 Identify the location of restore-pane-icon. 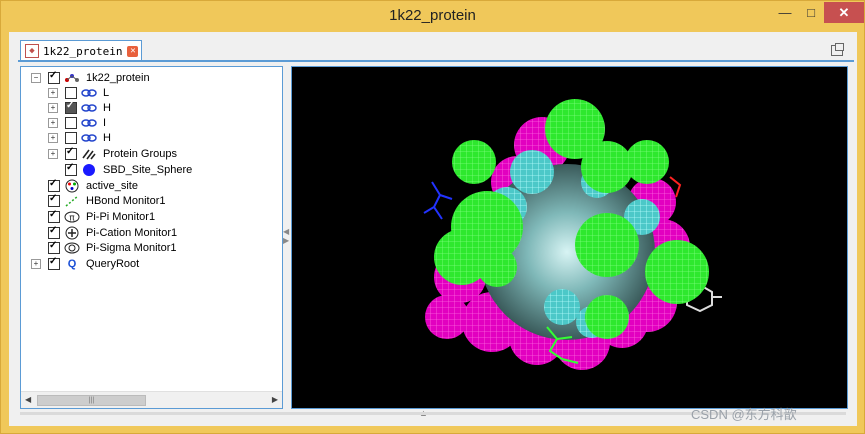
(837, 49).